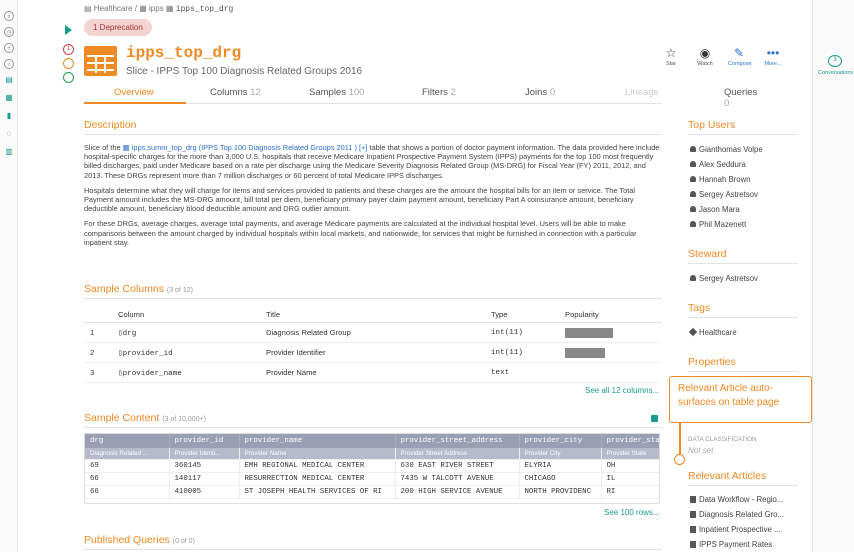 The image size is (854, 552). What do you see at coordinates (743, 364) in the screenshot?
I see `properties-heading: Properties` at bounding box center [743, 364].